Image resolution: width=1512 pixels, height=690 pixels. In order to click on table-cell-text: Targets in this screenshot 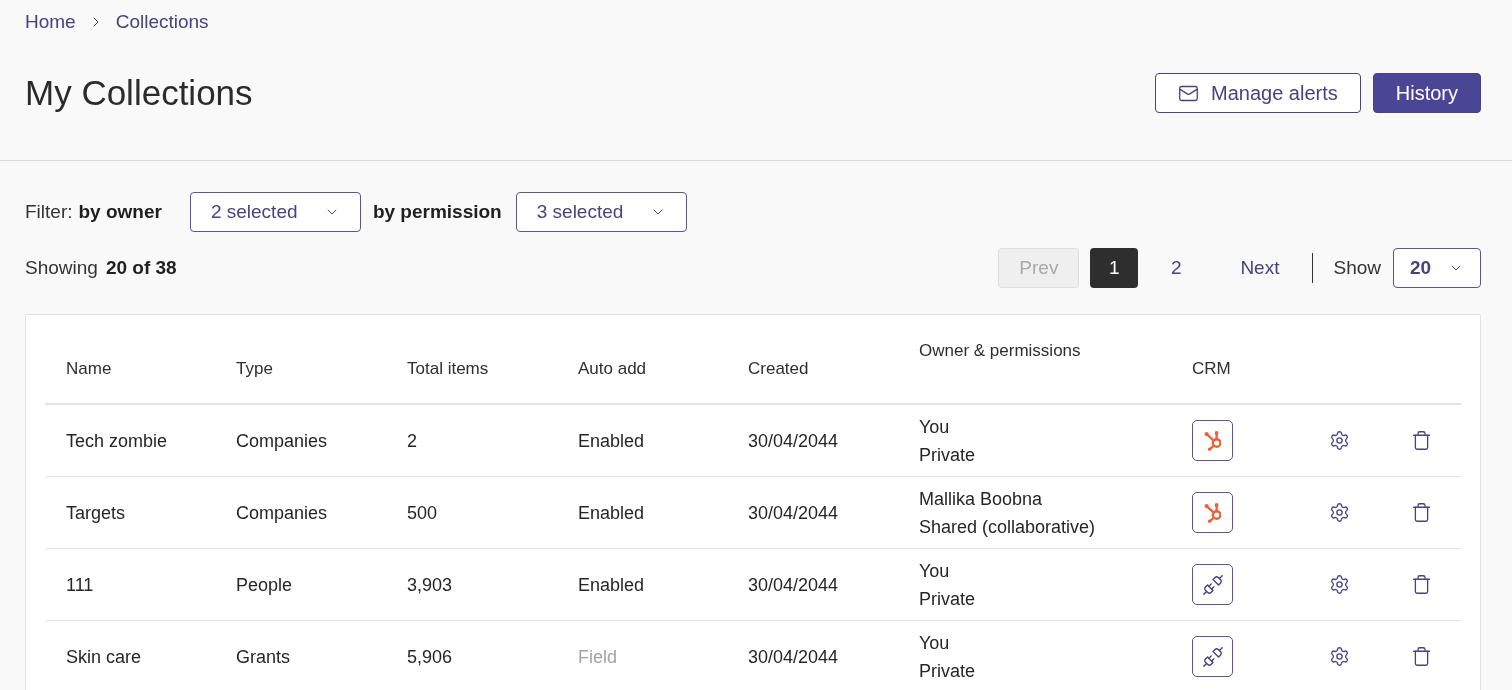, I will do `click(96, 513)`.